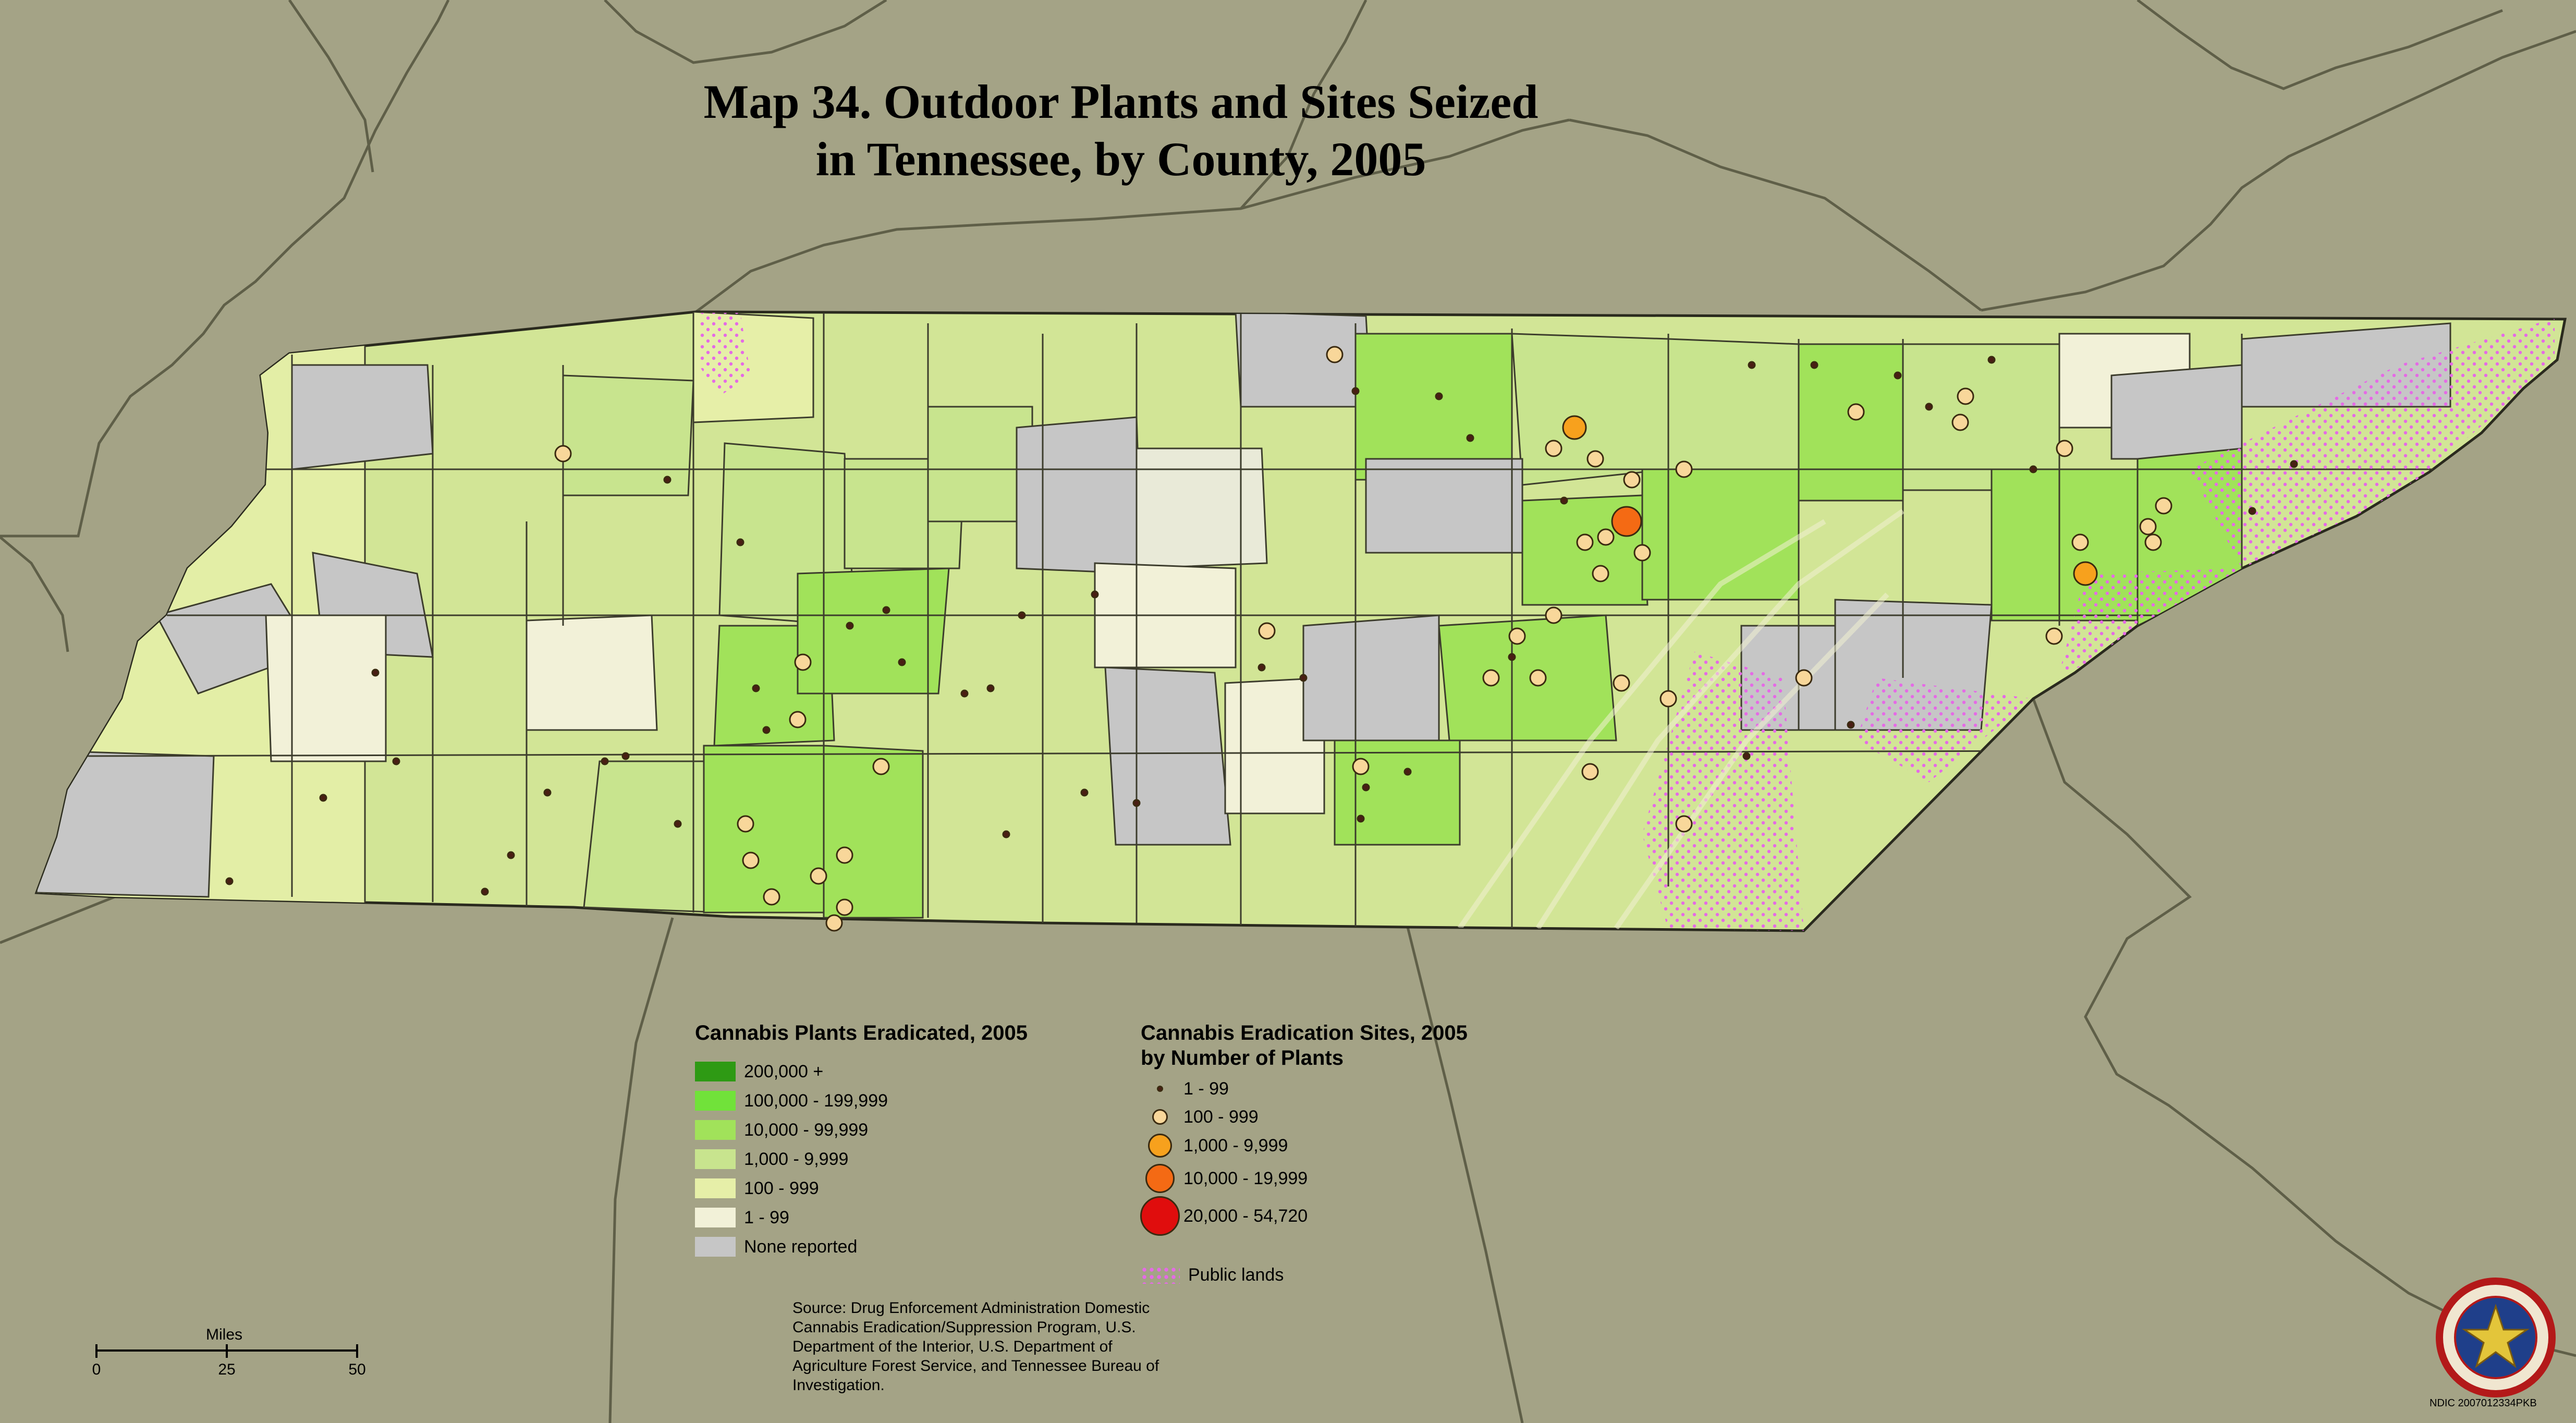  I want to click on legend-label: 200,000 +, so click(784, 1071).